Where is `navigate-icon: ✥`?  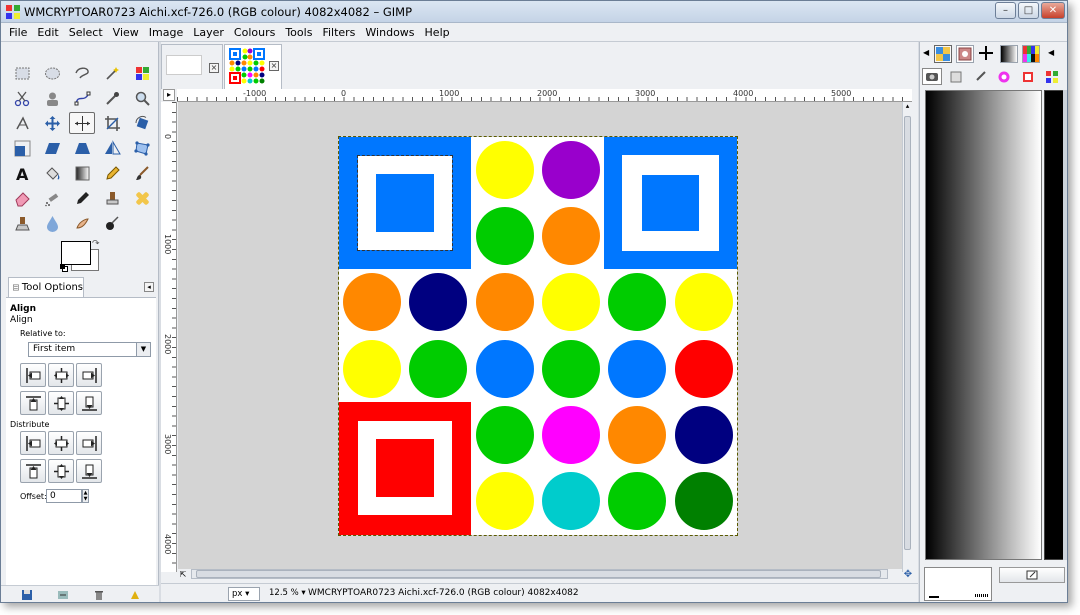 navigate-icon: ✥ is located at coordinates (908, 575).